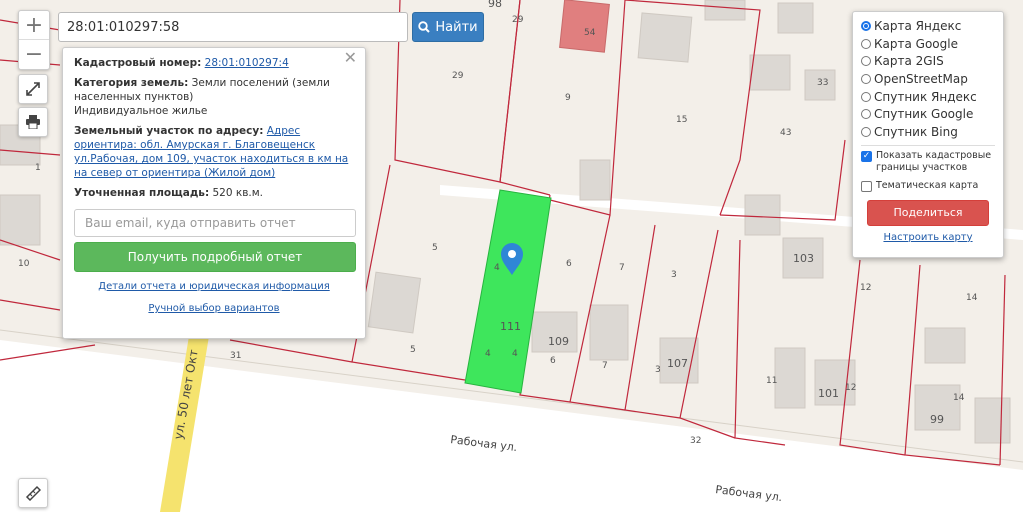 The height and width of the screenshot is (512, 1023). Describe the element at coordinates (928, 145) in the screenshot. I see `divider` at that location.